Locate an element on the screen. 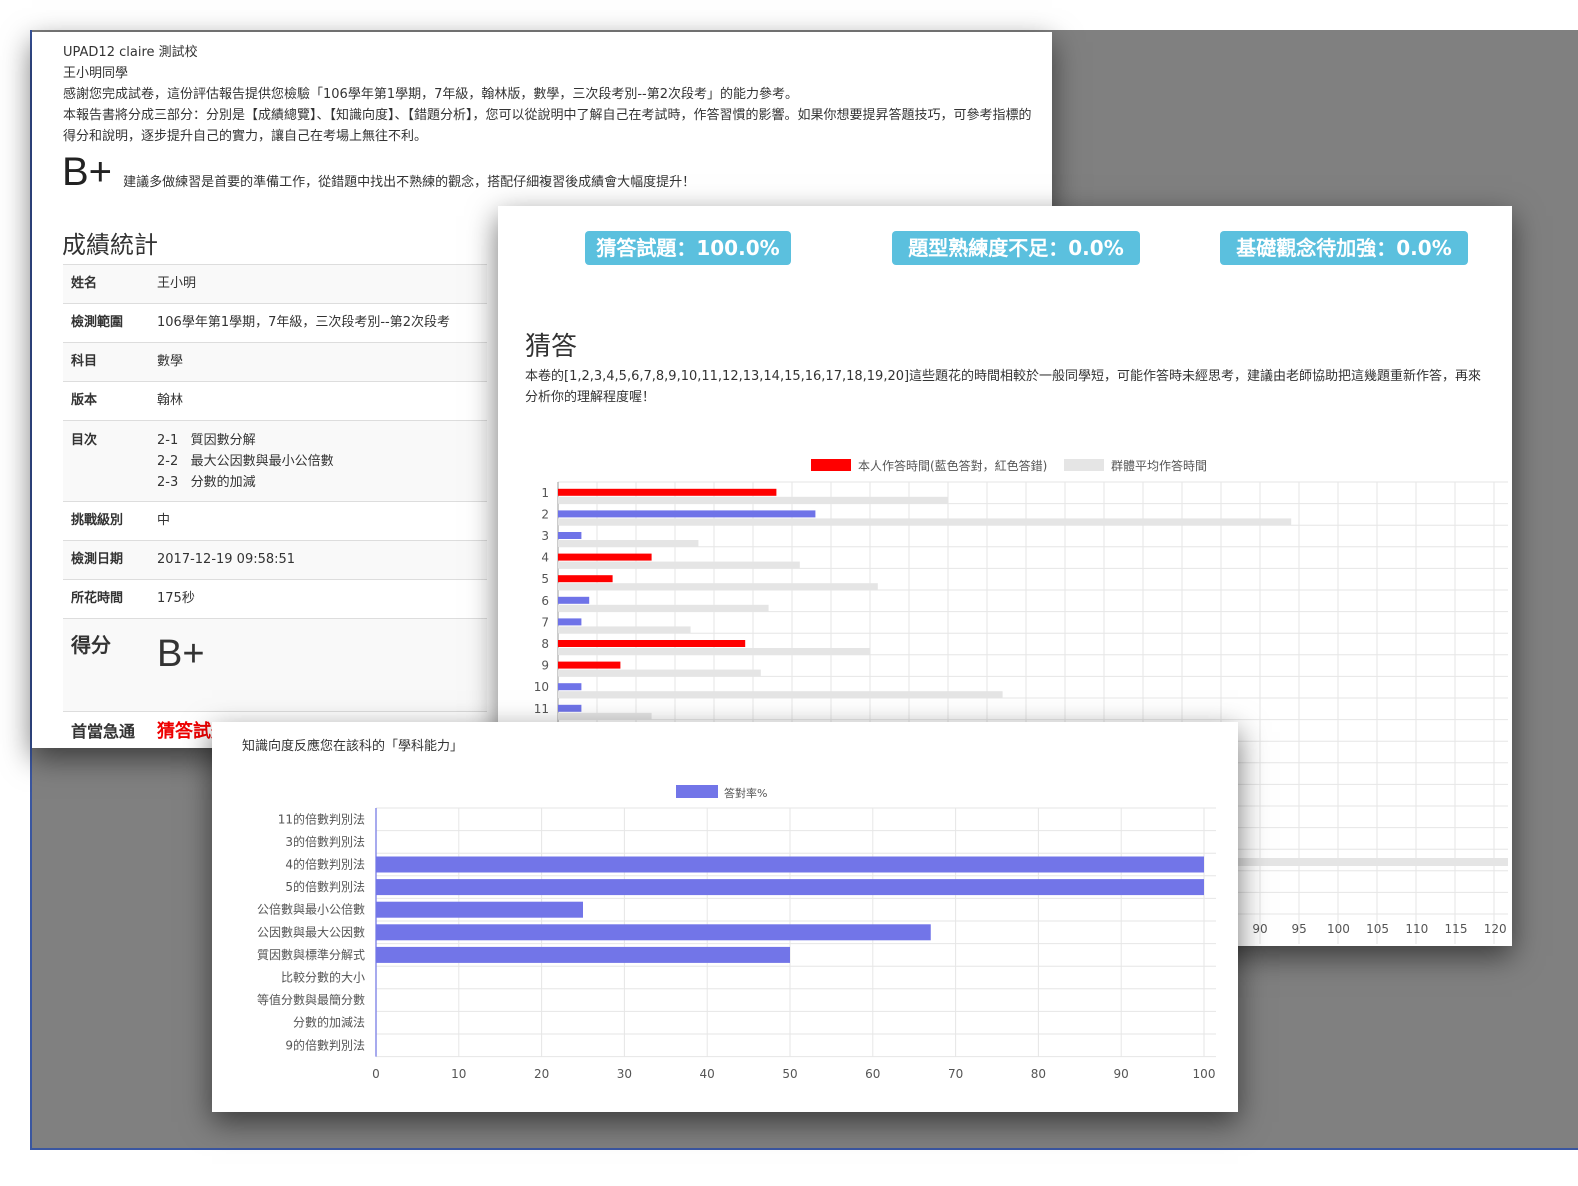 This screenshot has width=1578, height=1186. toc-item: 2-1 質因數分解 is located at coordinates (318, 440).